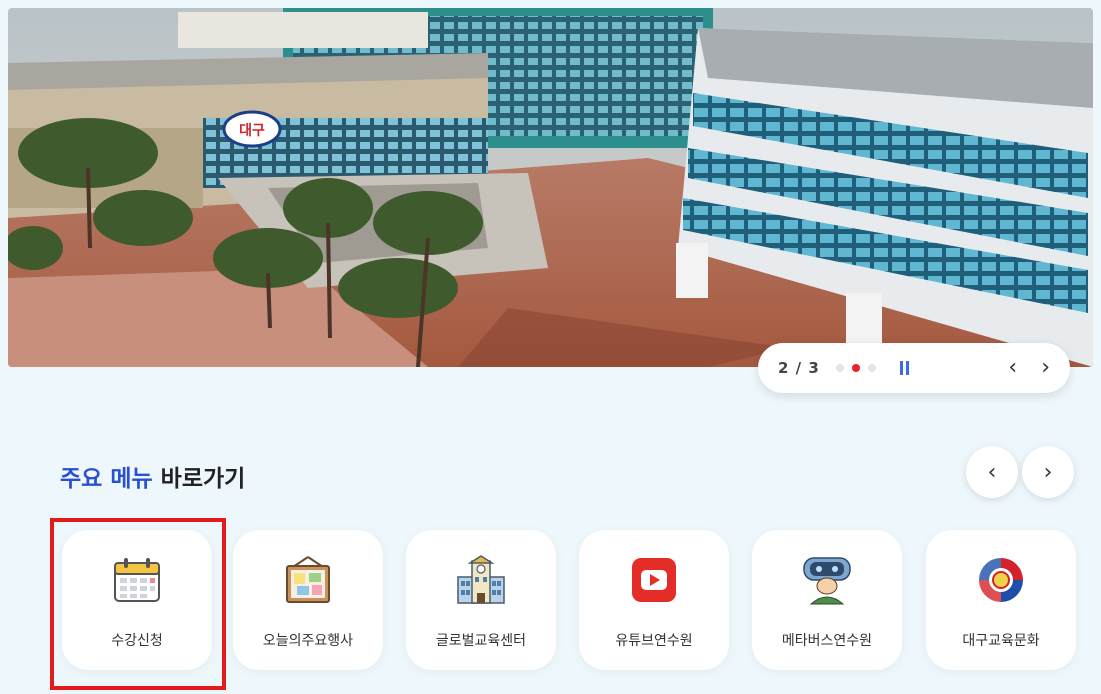  What do you see at coordinates (654, 580) in the screenshot?
I see `youtube-icon` at bounding box center [654, 580].